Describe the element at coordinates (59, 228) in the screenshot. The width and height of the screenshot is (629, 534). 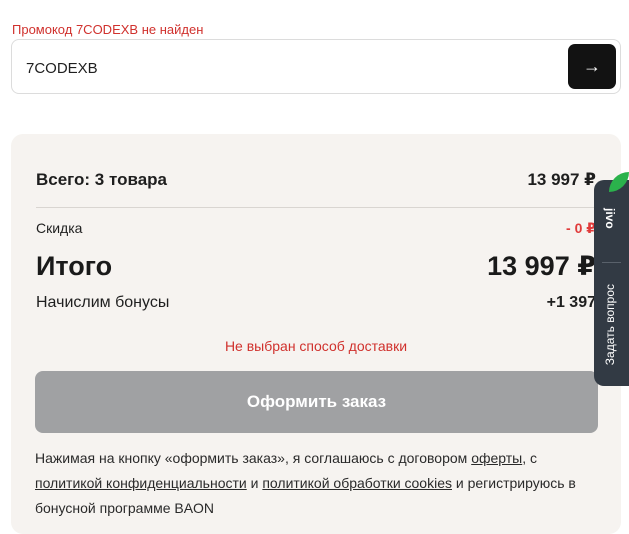
I see `discount-label: Скидка` at that location.